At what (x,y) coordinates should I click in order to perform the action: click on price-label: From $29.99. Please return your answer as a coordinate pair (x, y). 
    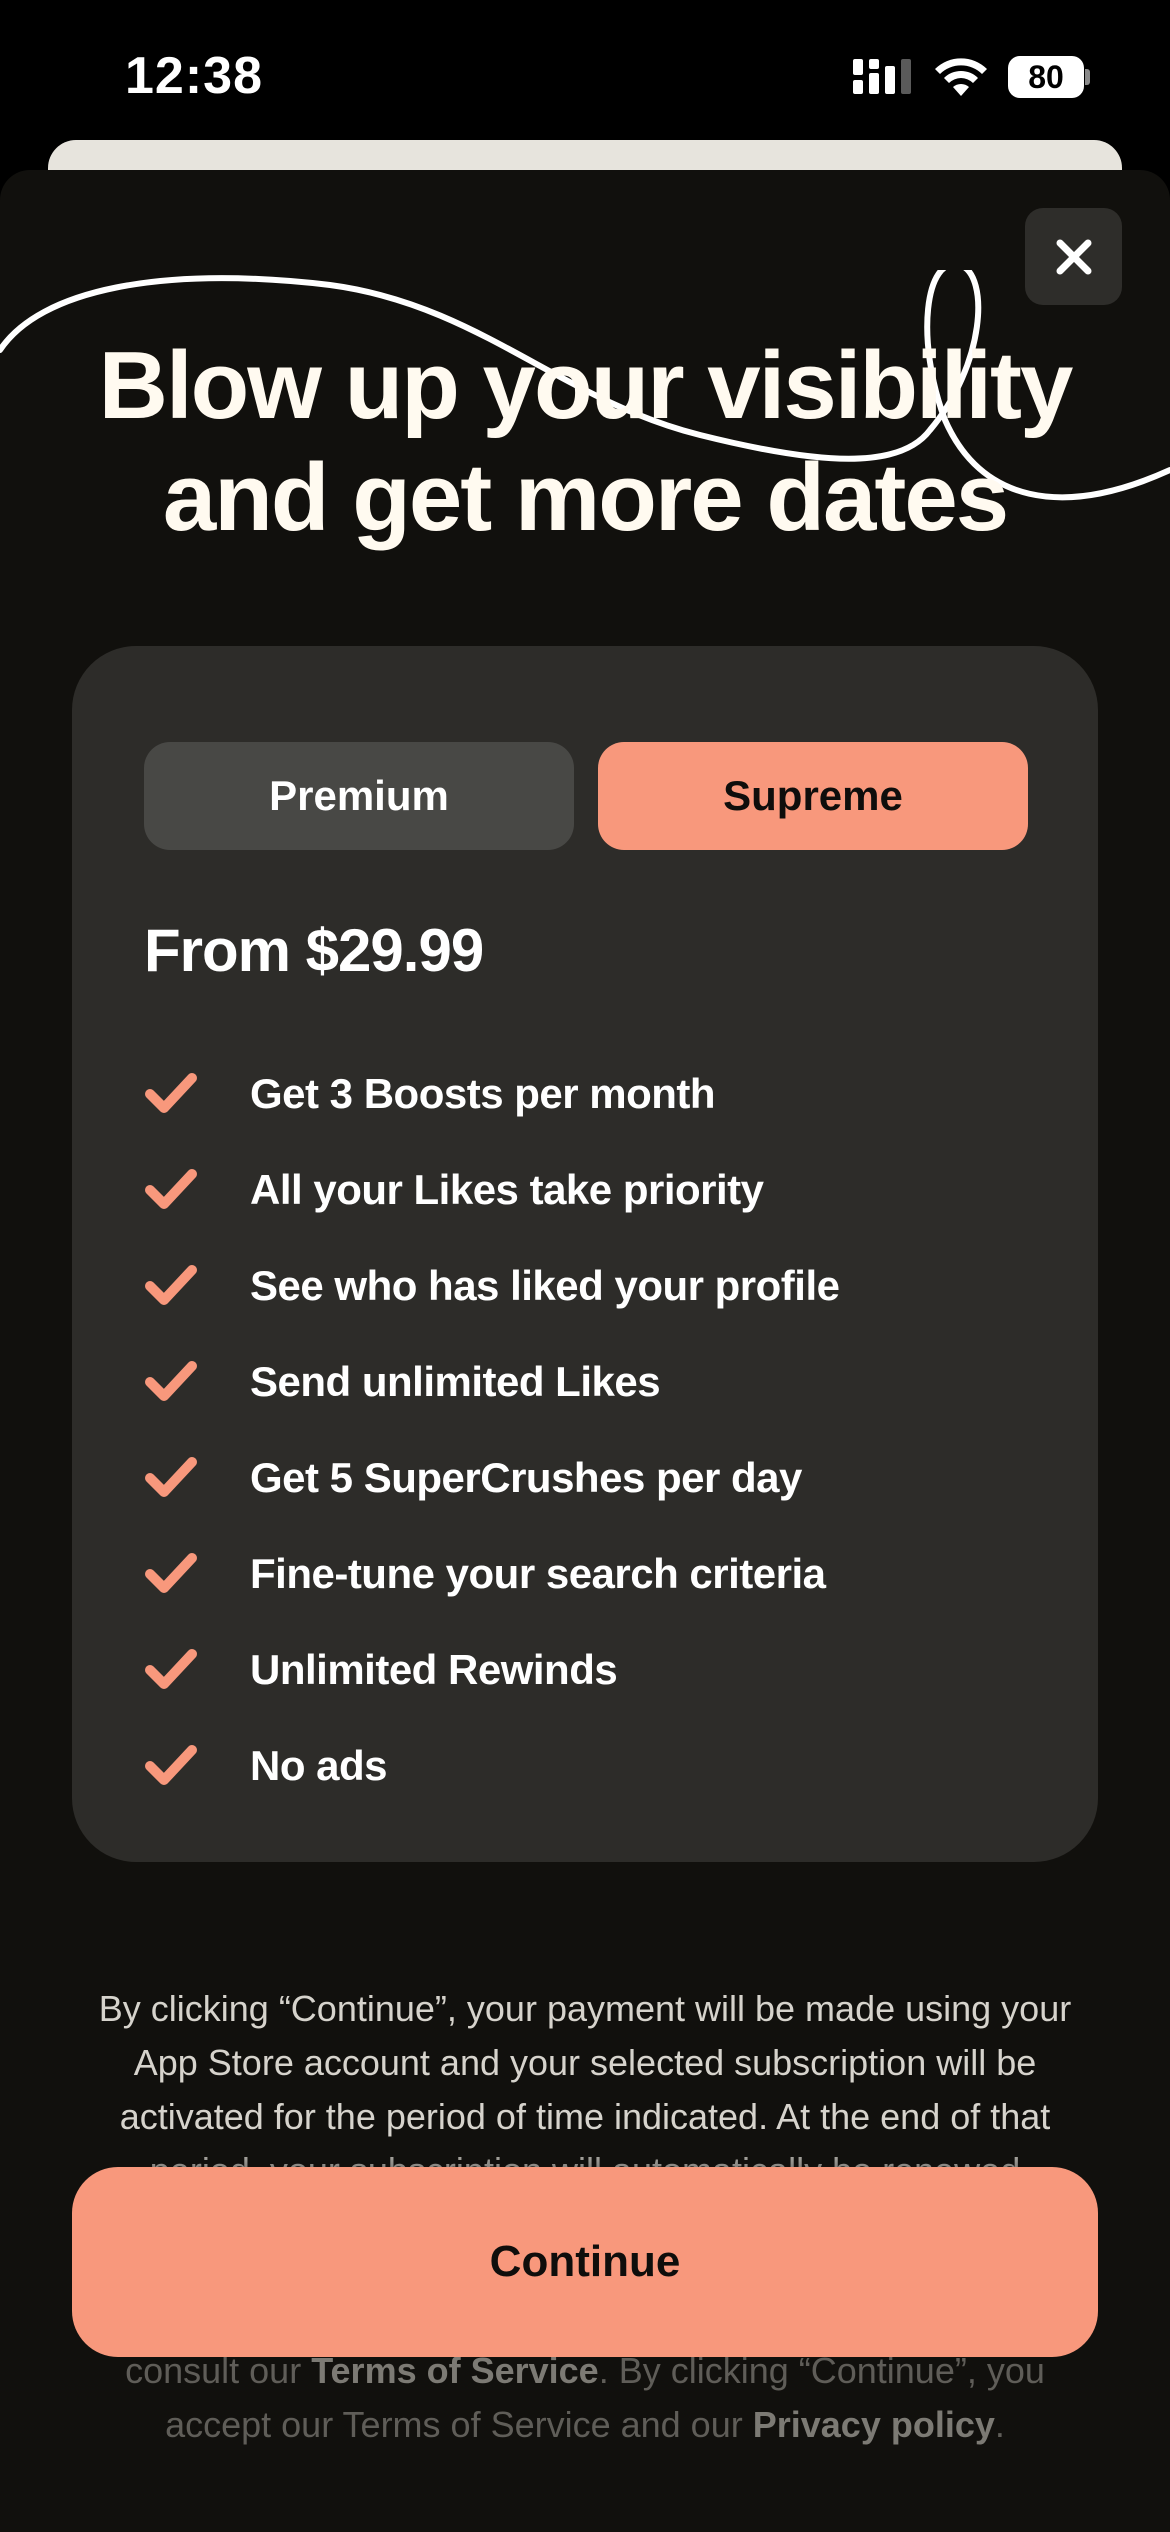
    Looking at the image, I should click on (314, 950).